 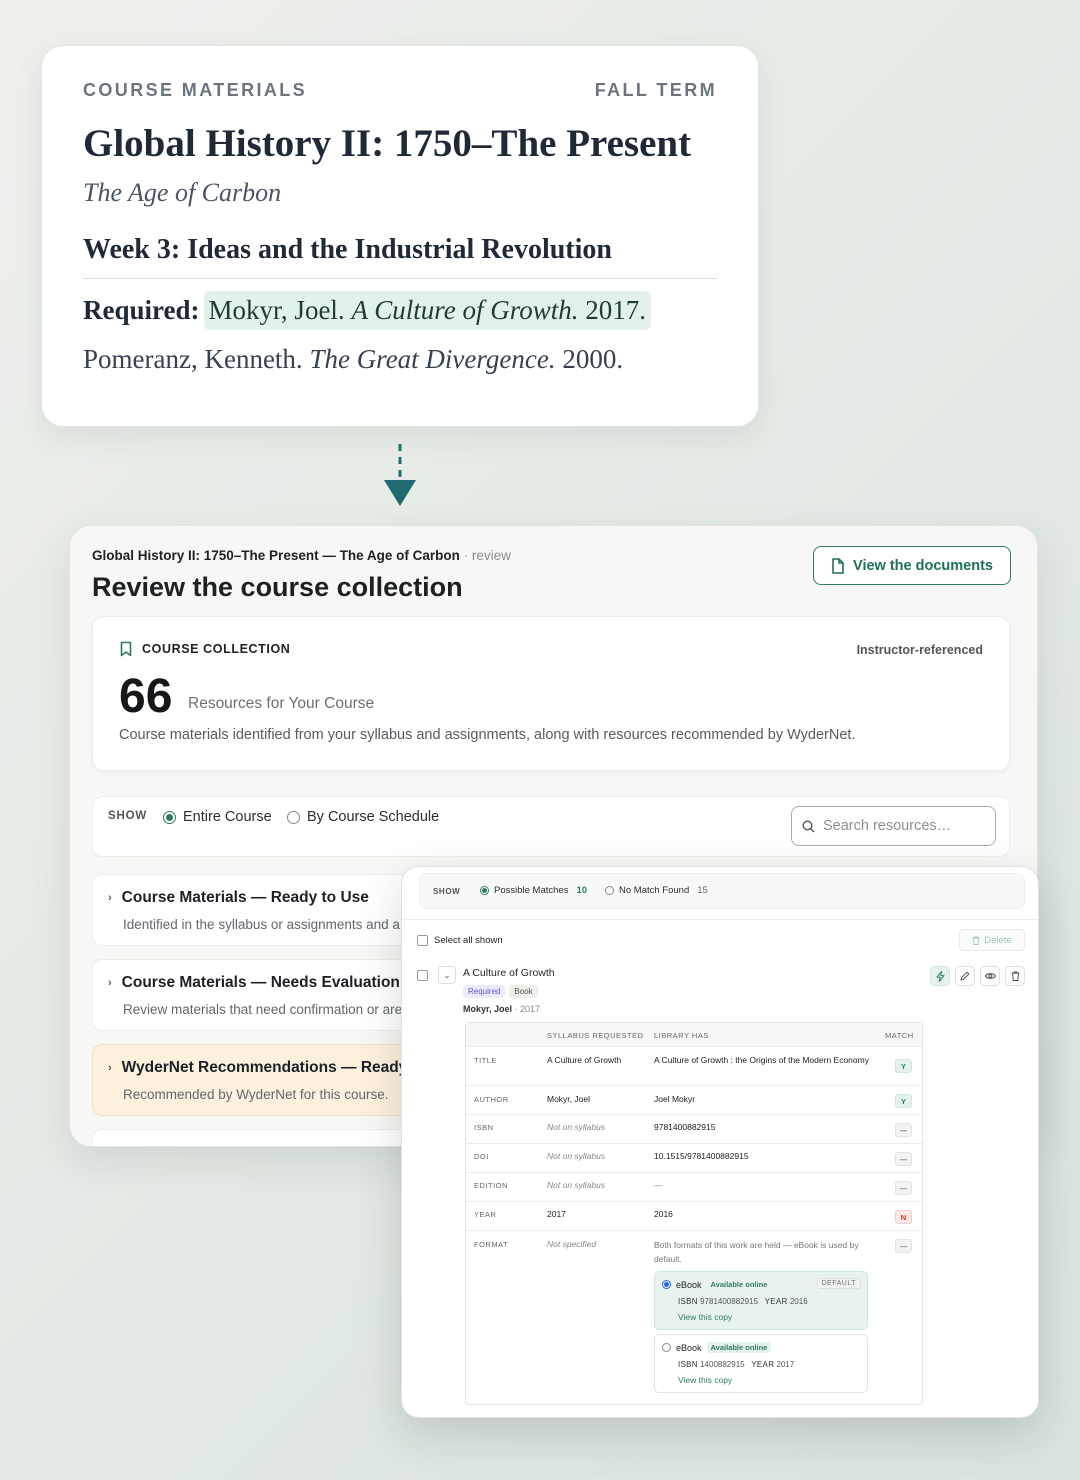 What do you see at coordinates (485, 1060) in the screenshot?
I see `row-key: TITLE` at bounding box center [485, 1060].